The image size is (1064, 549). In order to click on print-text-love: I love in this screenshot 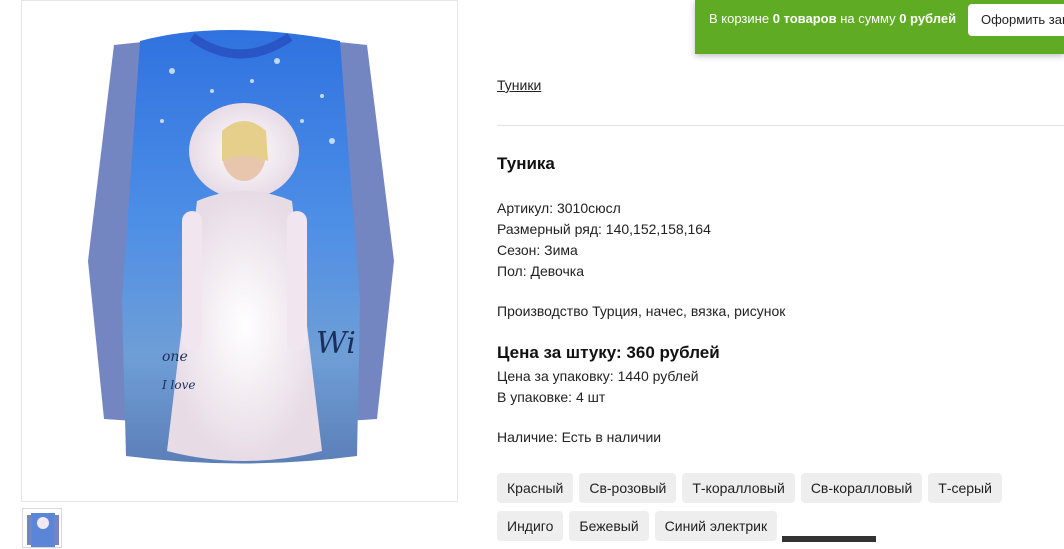, I will do `click(178, 385)`.